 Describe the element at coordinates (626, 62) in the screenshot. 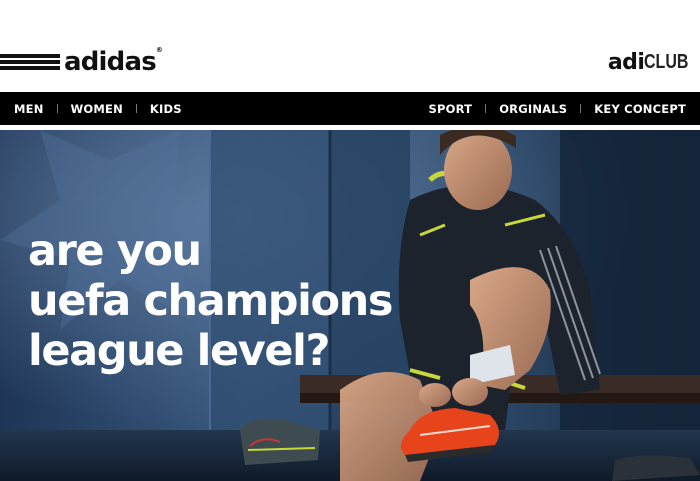

I see `adiclub-part-adi: adi` at that location.